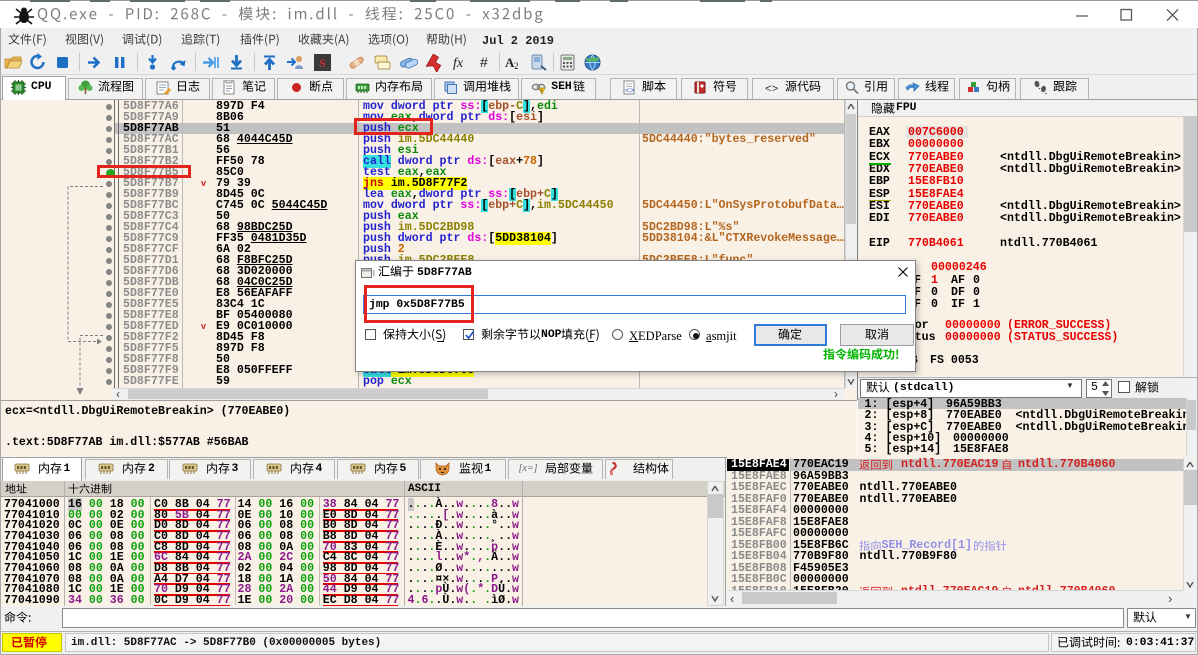 This screenshot has height=655, width=1198. Describe the element at coordinates (322, 63) in the screenshot. I see `svg-text: S` at that location.